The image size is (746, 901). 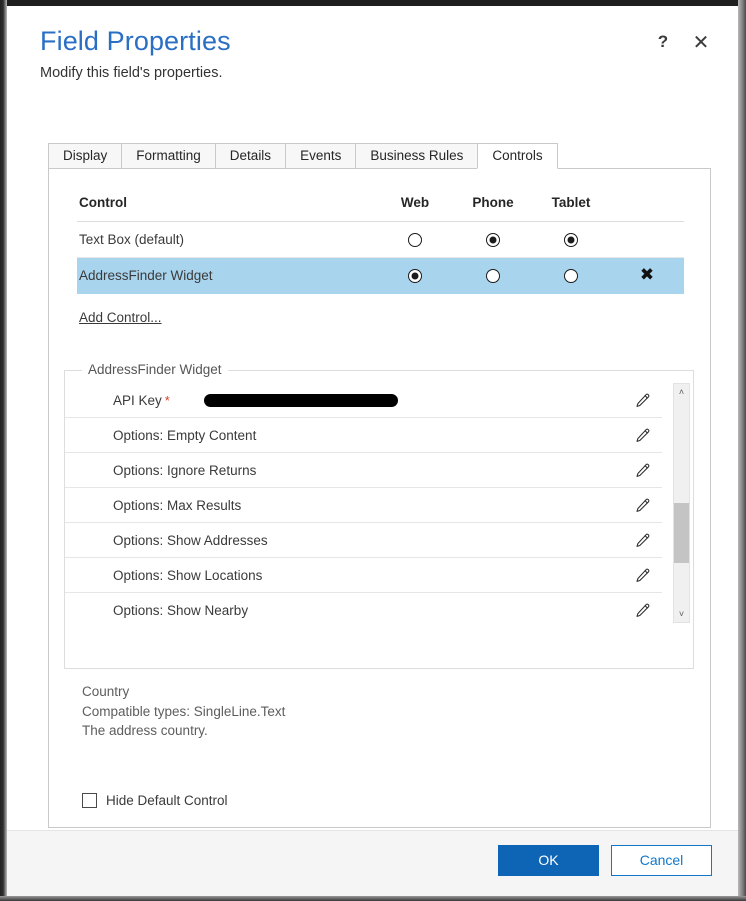 What do you see at coordinates (701, 42) in the screenshot?
I see `close-icon: ✕` at bounding box center [701, 42].